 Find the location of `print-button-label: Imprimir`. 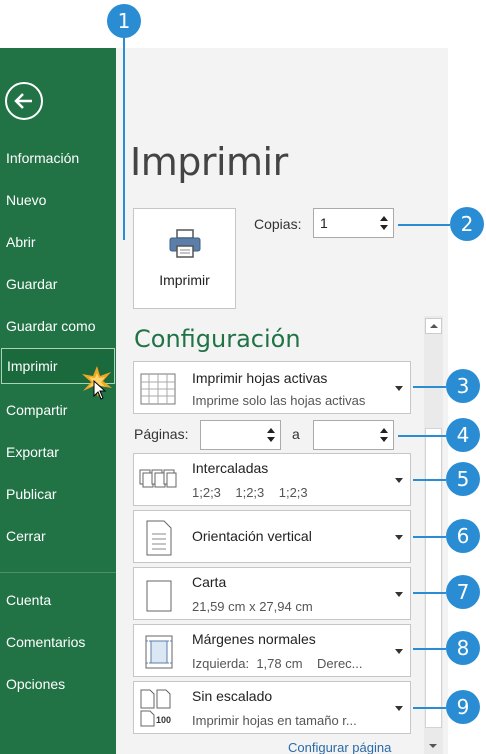

print-button-label: Imprimir is located at coordinates (184, 280).